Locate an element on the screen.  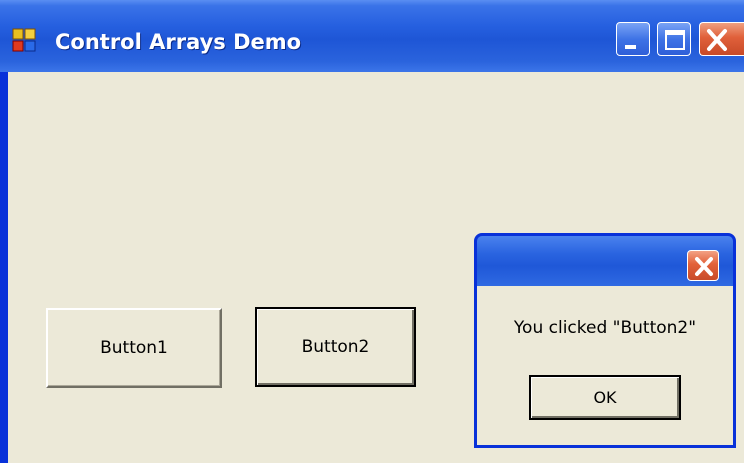
app-window-icon is located at coordinates (24, 40).